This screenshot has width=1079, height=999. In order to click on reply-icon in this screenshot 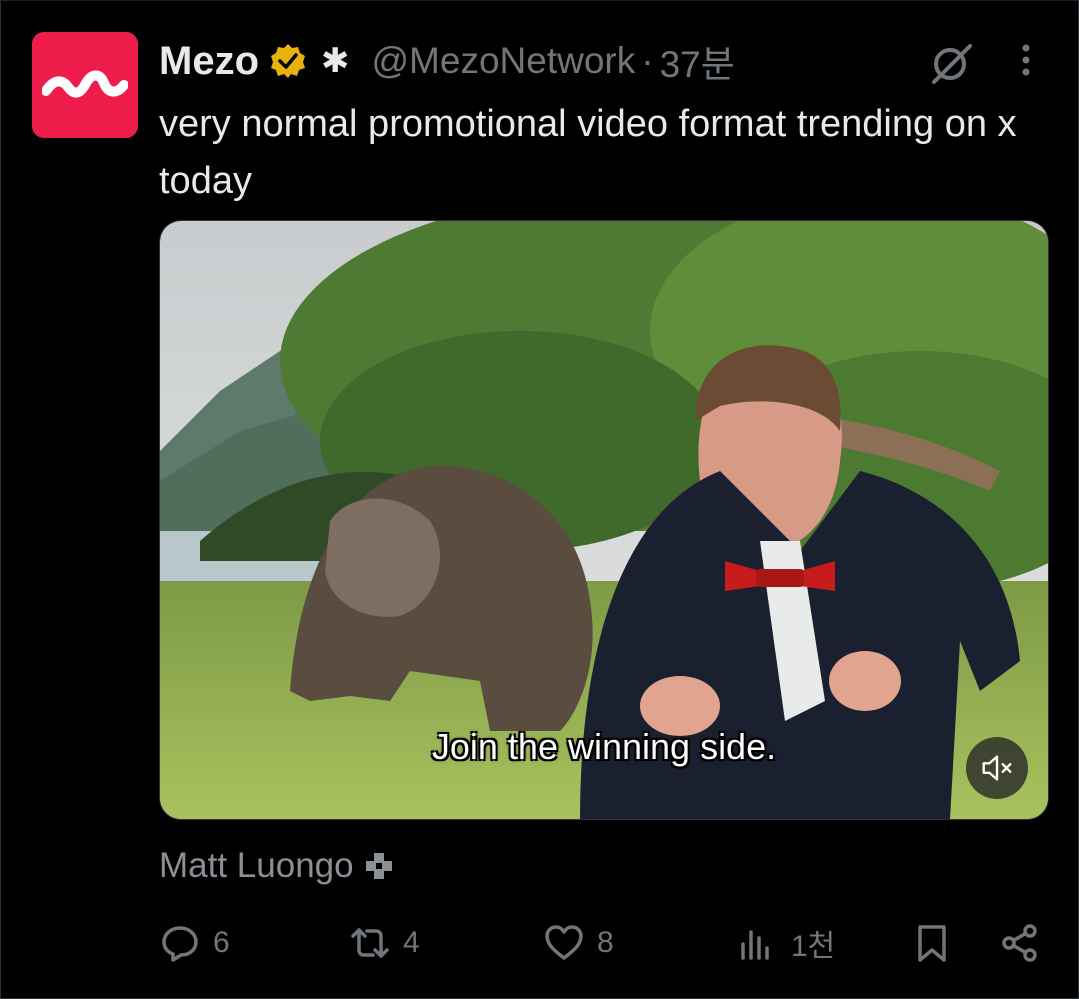, I will do `click(180, 944)`.